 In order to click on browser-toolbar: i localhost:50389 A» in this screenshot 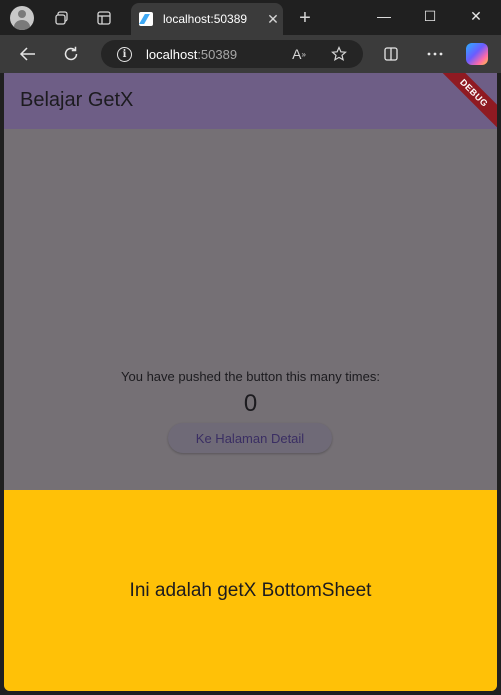, I will do `click(250, 54)`.